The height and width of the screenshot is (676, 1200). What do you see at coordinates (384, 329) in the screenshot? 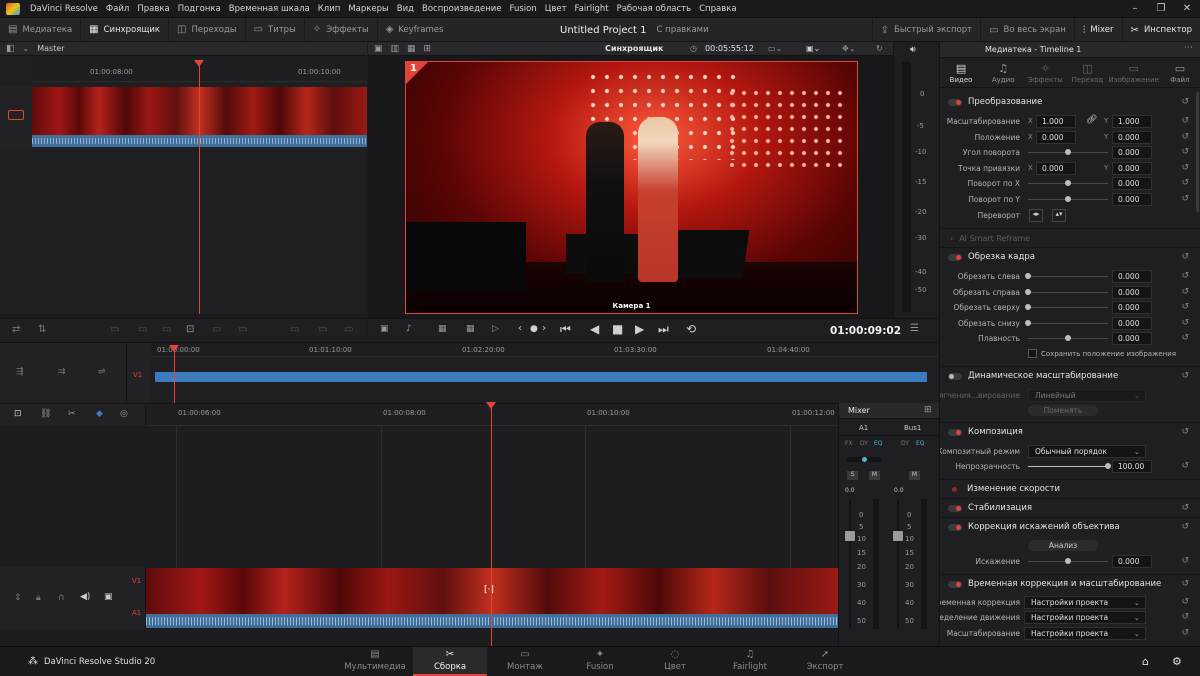
I see `crop-icon: ▣` at bounding box center [384, 329].